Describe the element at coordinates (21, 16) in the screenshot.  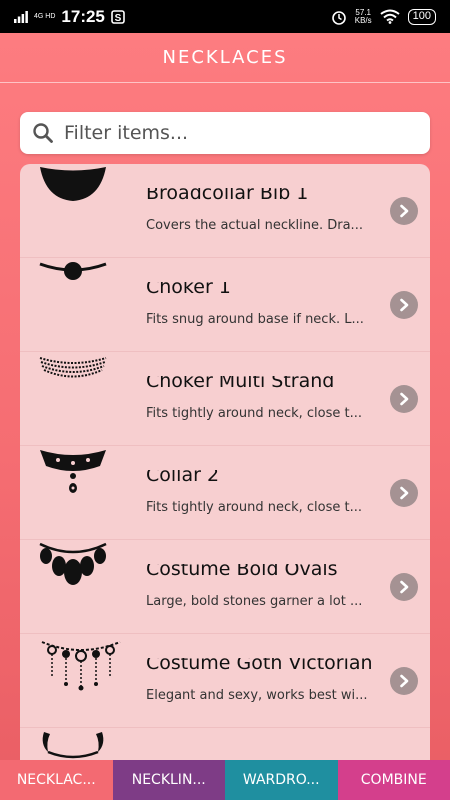
I see `signal-icon` at that location.